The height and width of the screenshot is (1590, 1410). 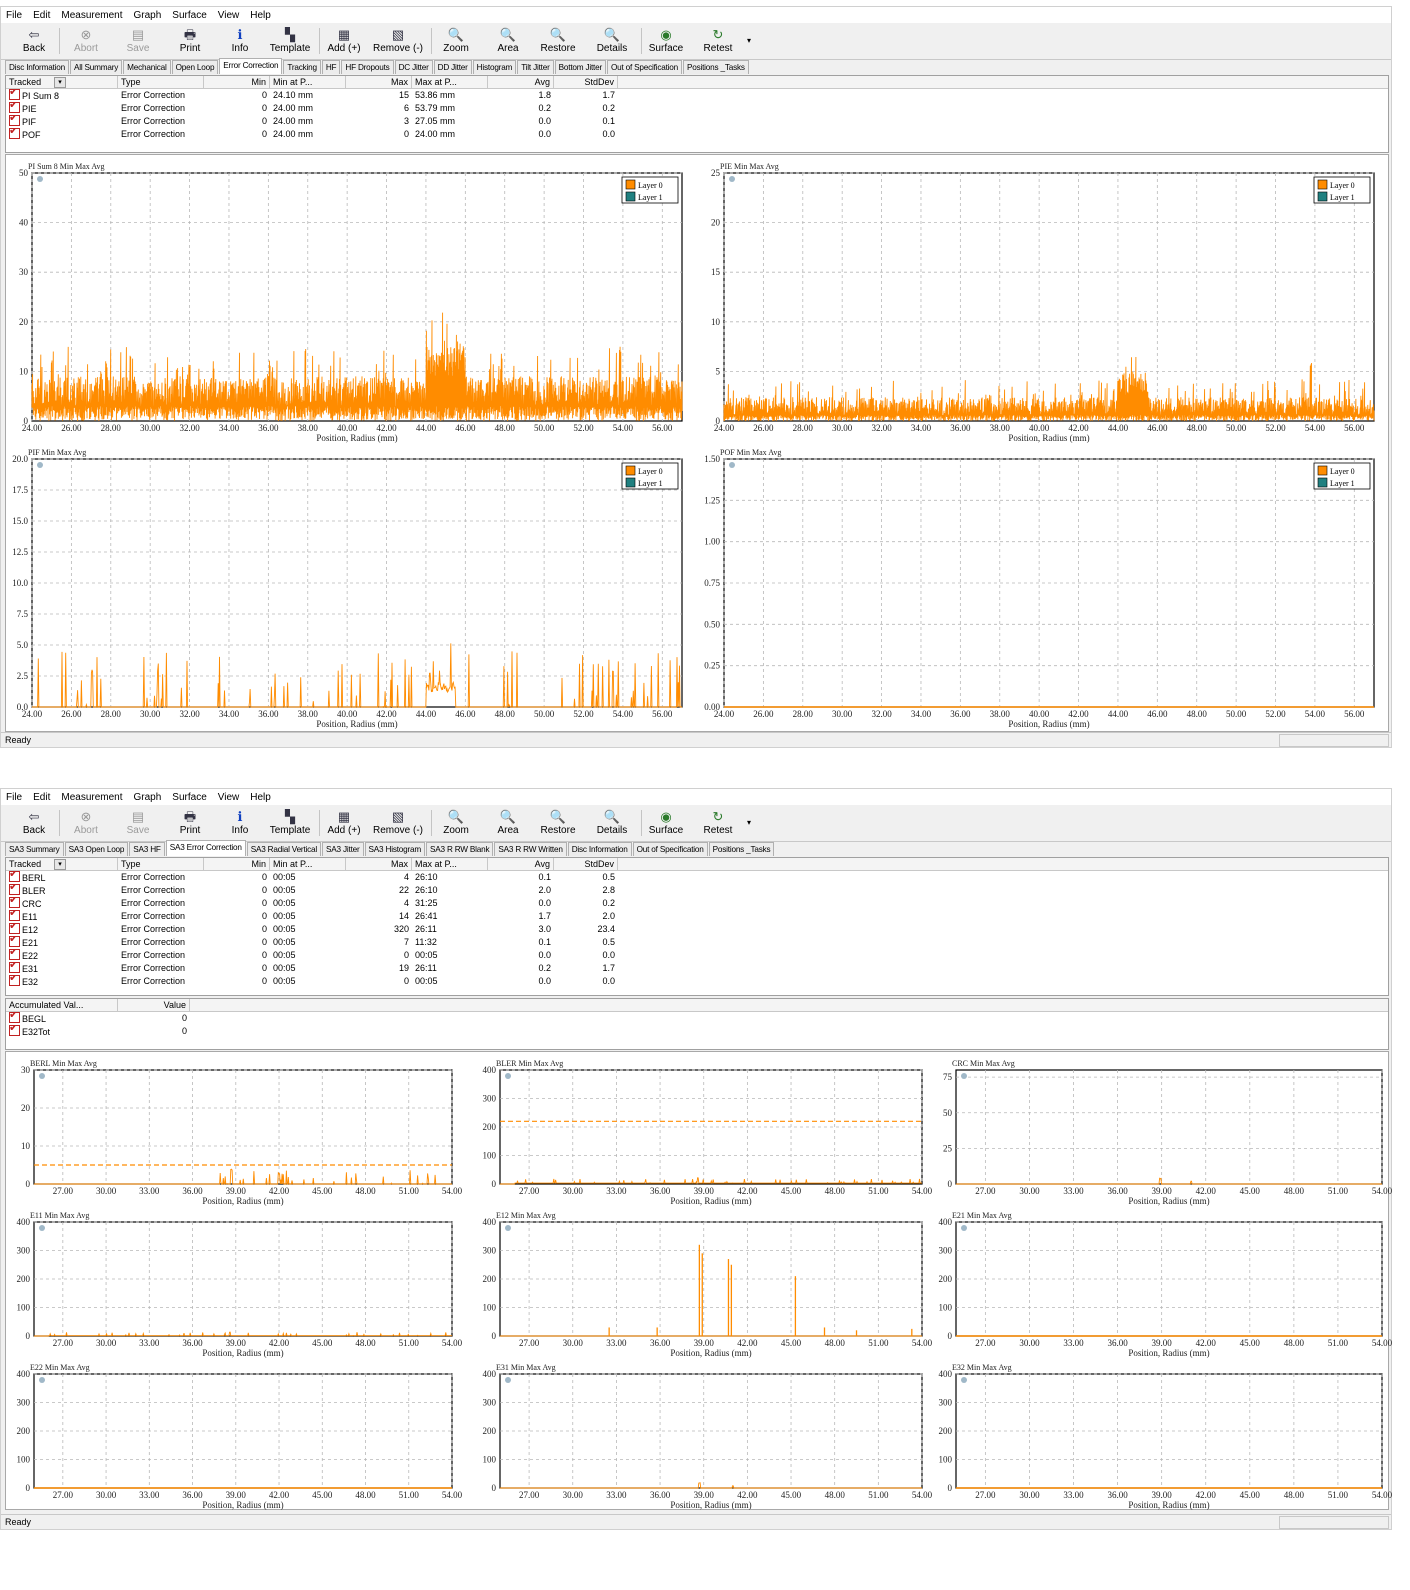 I want to click on tab-sa3-r-rw-blank: SA3 R RW Blank, so click(x=460, y=849).